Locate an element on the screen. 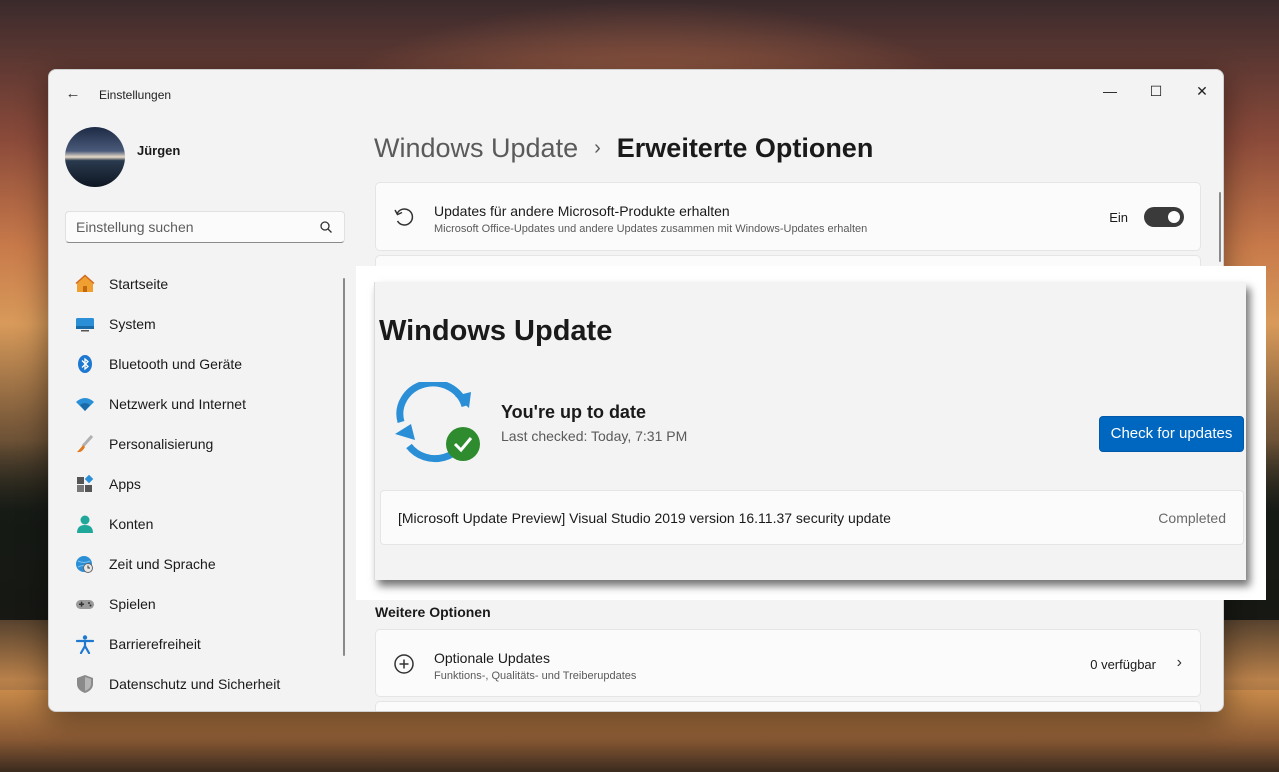 This screenshot has width=1279, height=772. sidebar-item-accessibility: Barrierefreiheit is located at coordinates (205, 644).